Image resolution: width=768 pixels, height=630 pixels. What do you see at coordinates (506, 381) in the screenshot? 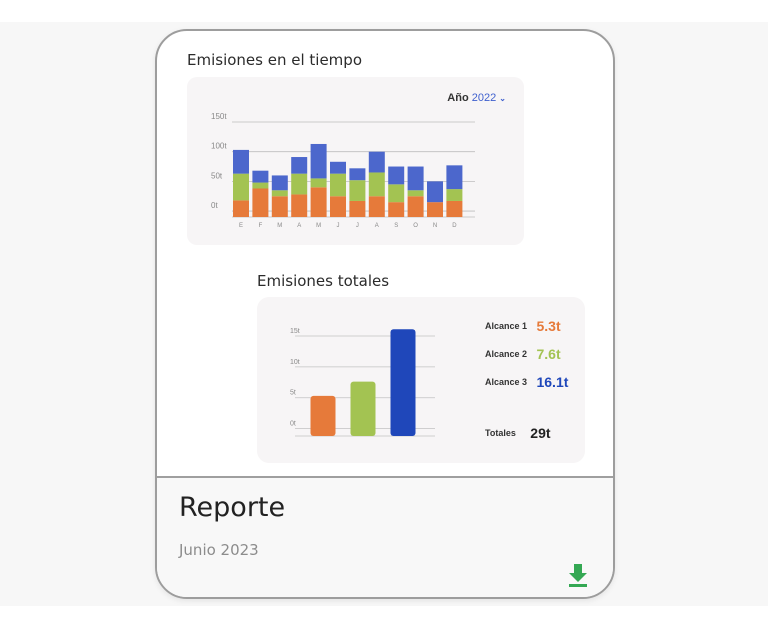
I see `legend-label: Alcance 3` at bounding box center [506, 381].